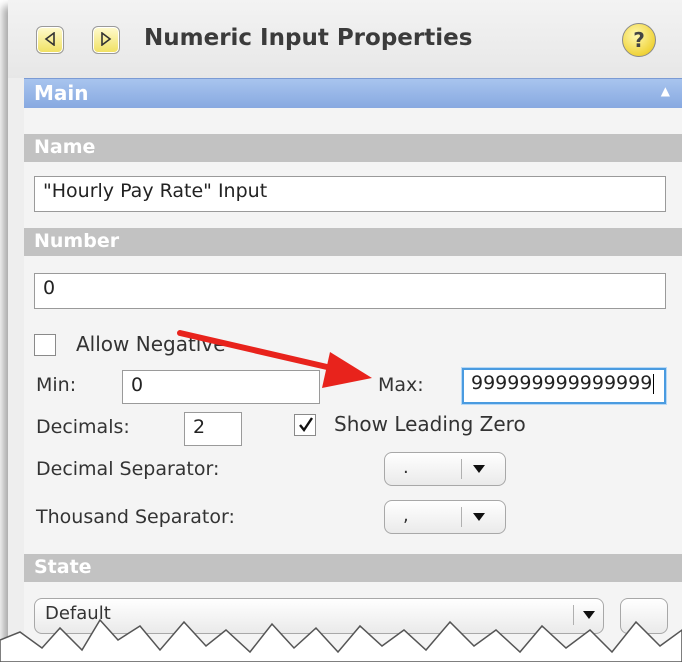 This screenshot has height=662, width=682. What do you see at coordinates (151, 344) in the screenshot?
I see `allow-negative-label: Allow Negative` at bounding box center [151, 344].